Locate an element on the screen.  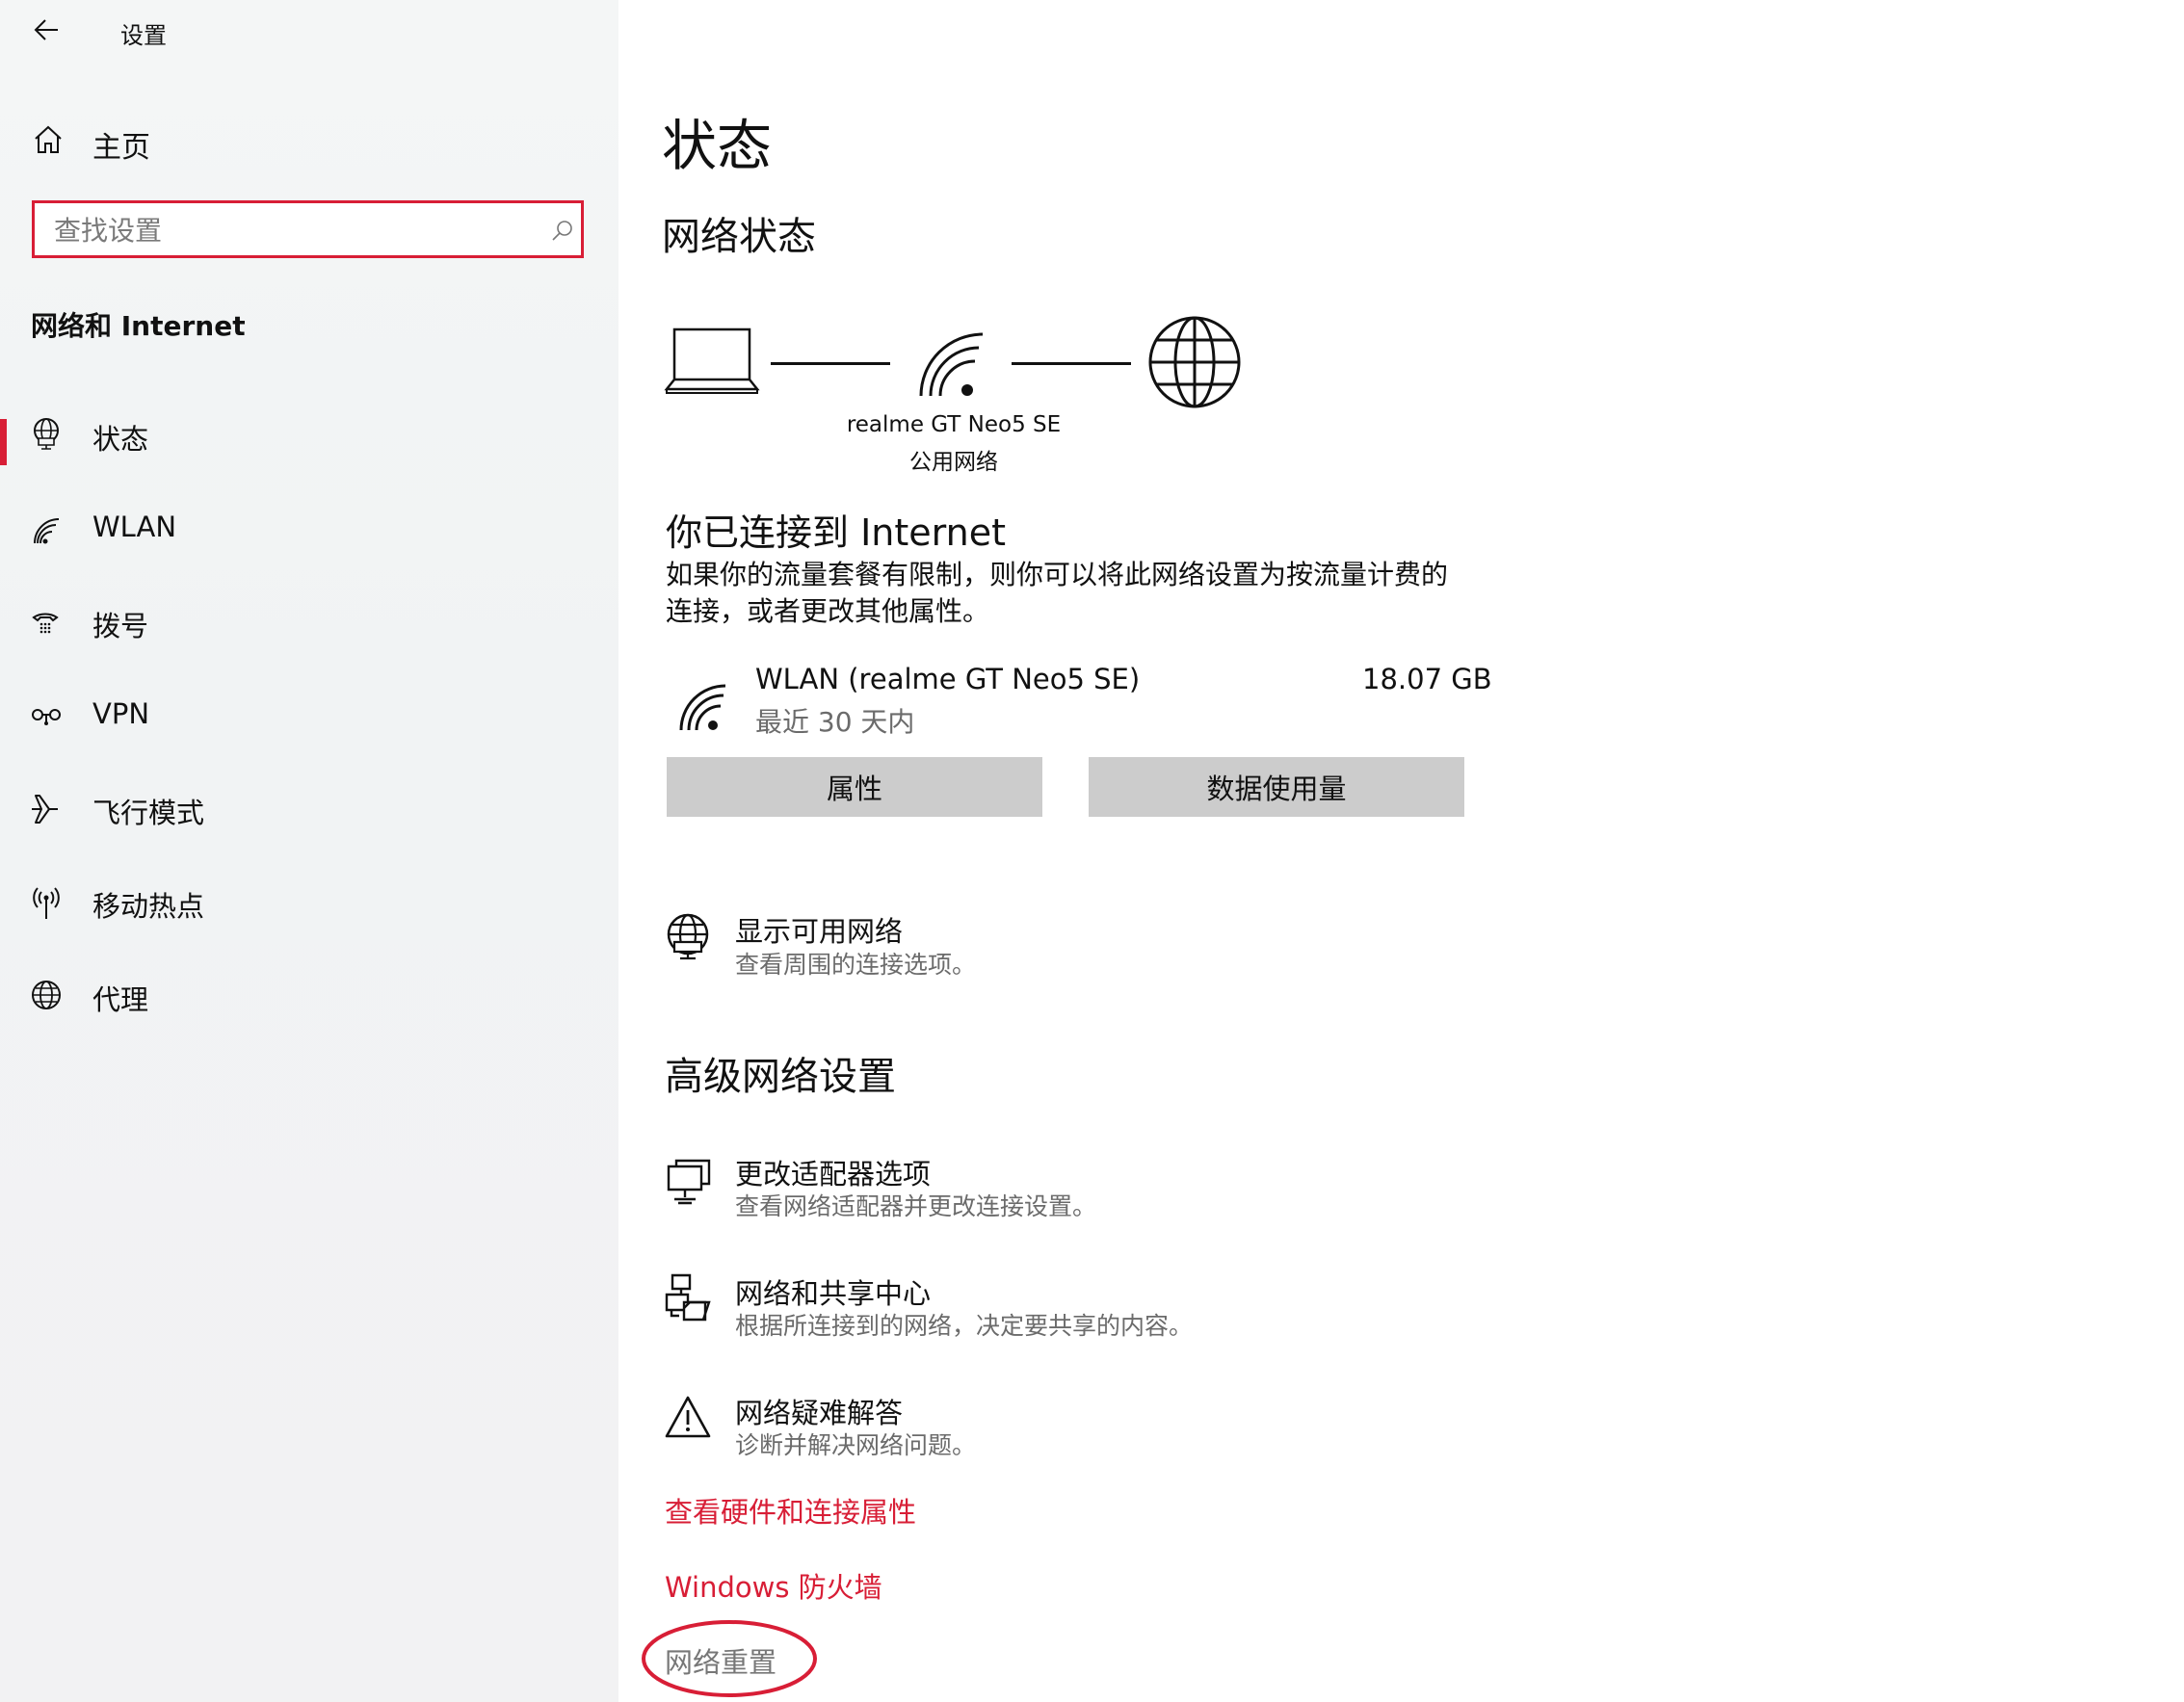
search-box is located at coordinates (308, 229).